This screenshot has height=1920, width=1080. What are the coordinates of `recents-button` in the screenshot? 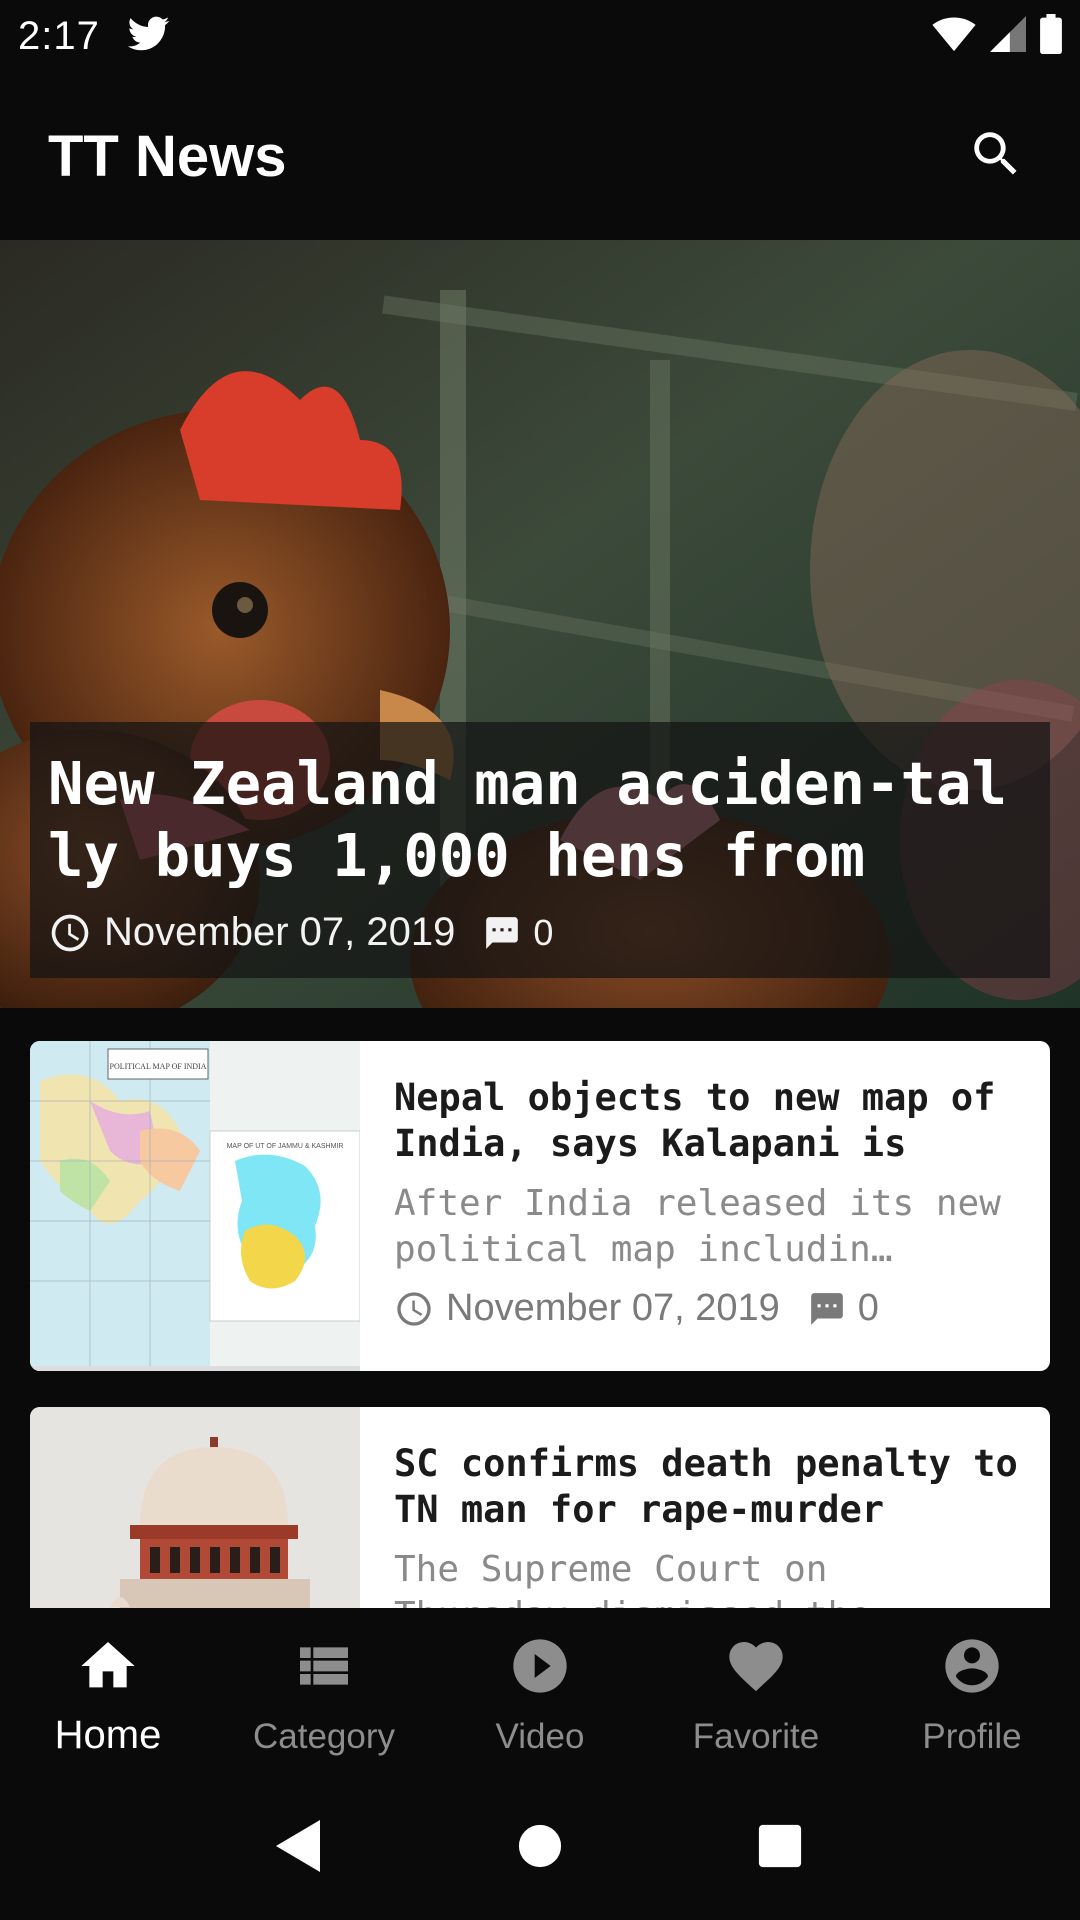 It's located at (780, 1848).